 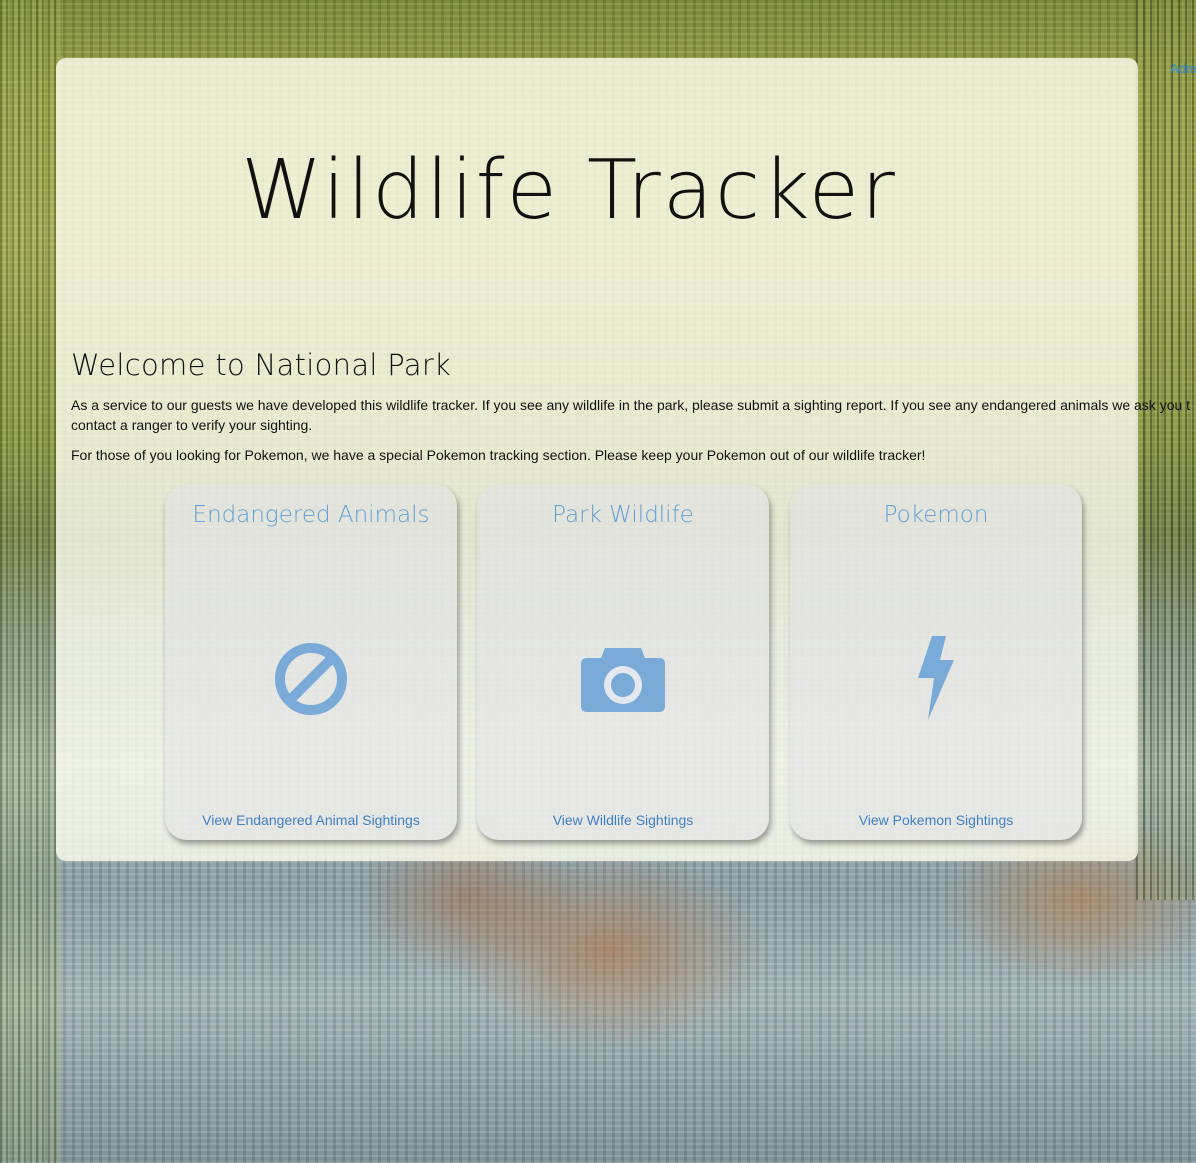 What do you see at coordinates (936, 820) in the screenshot?
I see `view-pokemon-sightings-link: View Pokemon Sightings` at bounding box center [936, 820].